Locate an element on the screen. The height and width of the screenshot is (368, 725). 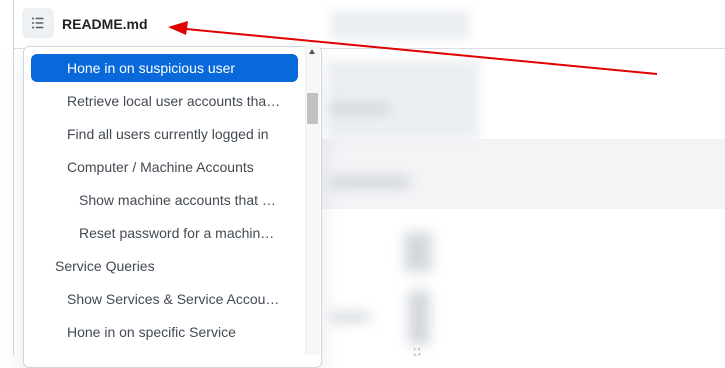
toc-item: Hone in on specific Service is located at coordinates (164, 332).